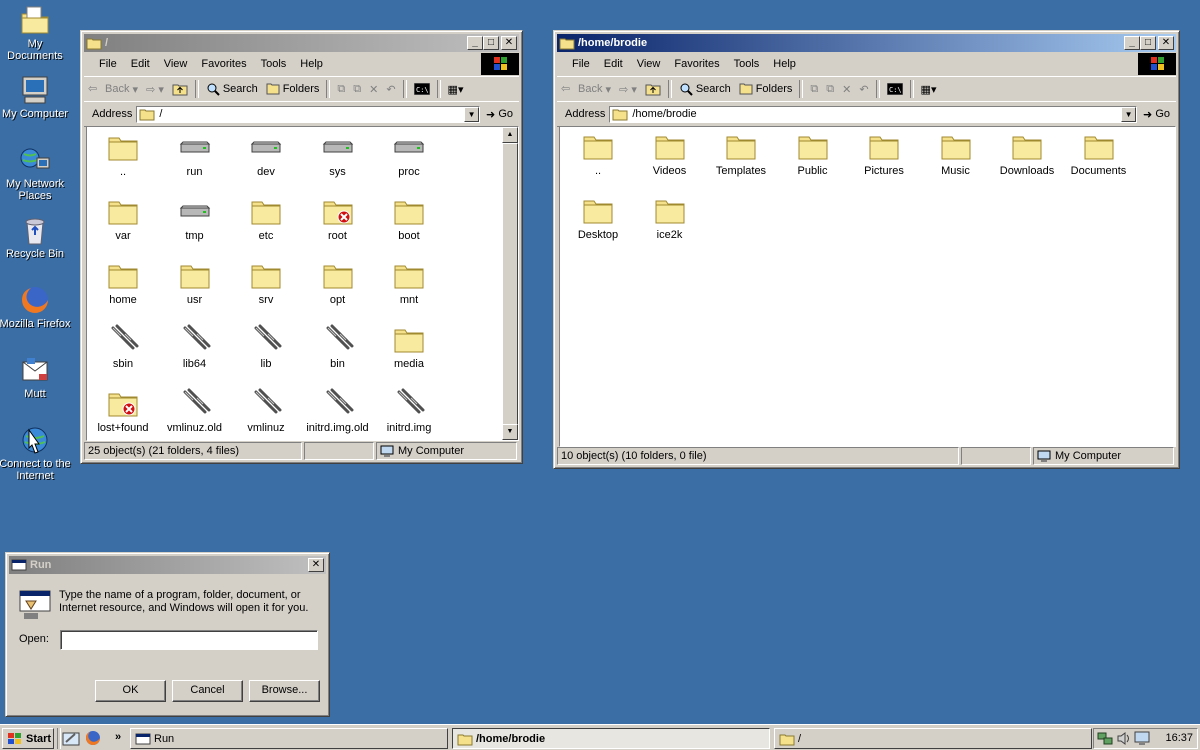  I want to click on file-item: opt, so click(338, 283).